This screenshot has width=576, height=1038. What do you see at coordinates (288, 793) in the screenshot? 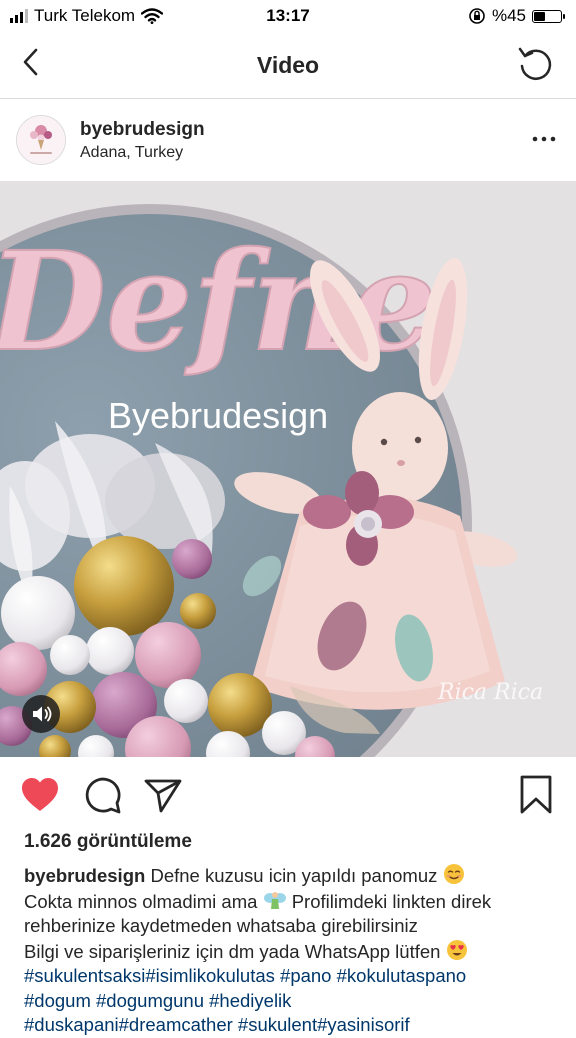
I see `post-actions` at bounding box center [288, 793].